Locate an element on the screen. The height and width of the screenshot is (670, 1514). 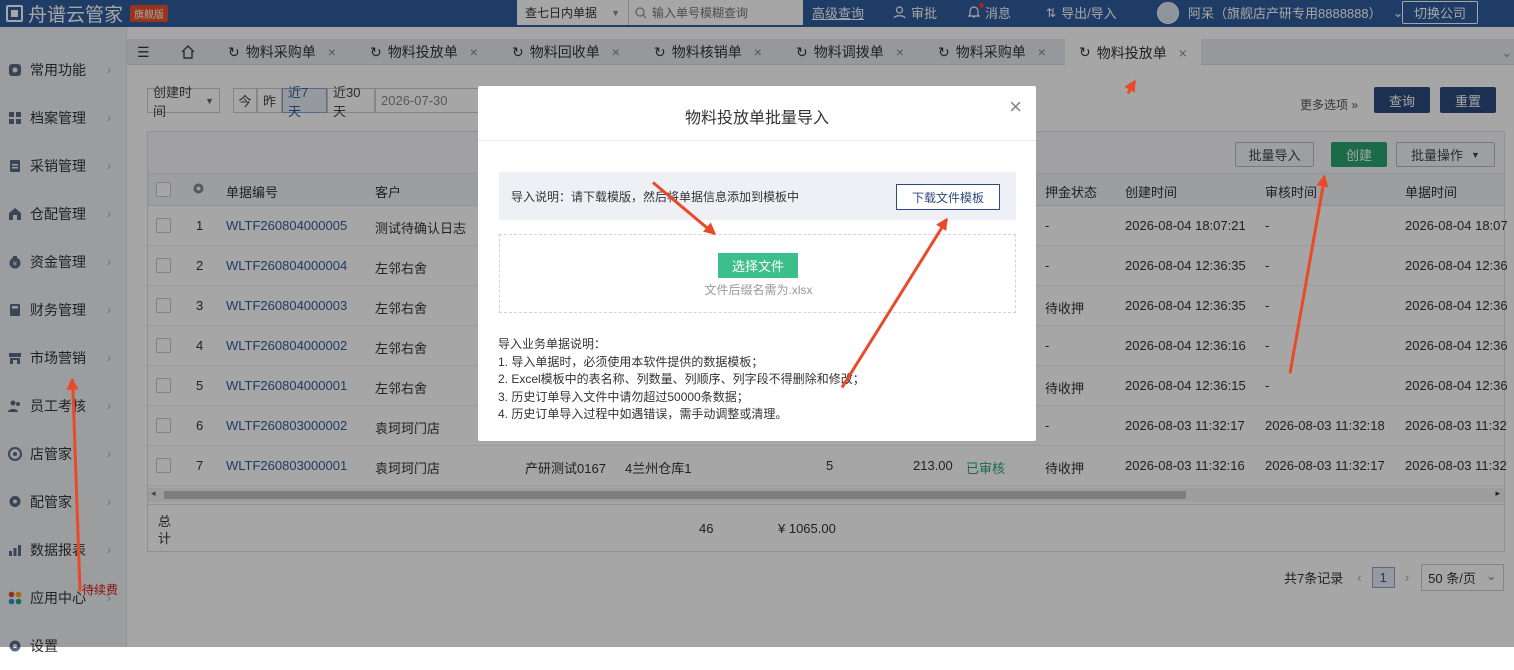
dialog-title: 物料投放单批量导入 is located at coordinates (756, 118).